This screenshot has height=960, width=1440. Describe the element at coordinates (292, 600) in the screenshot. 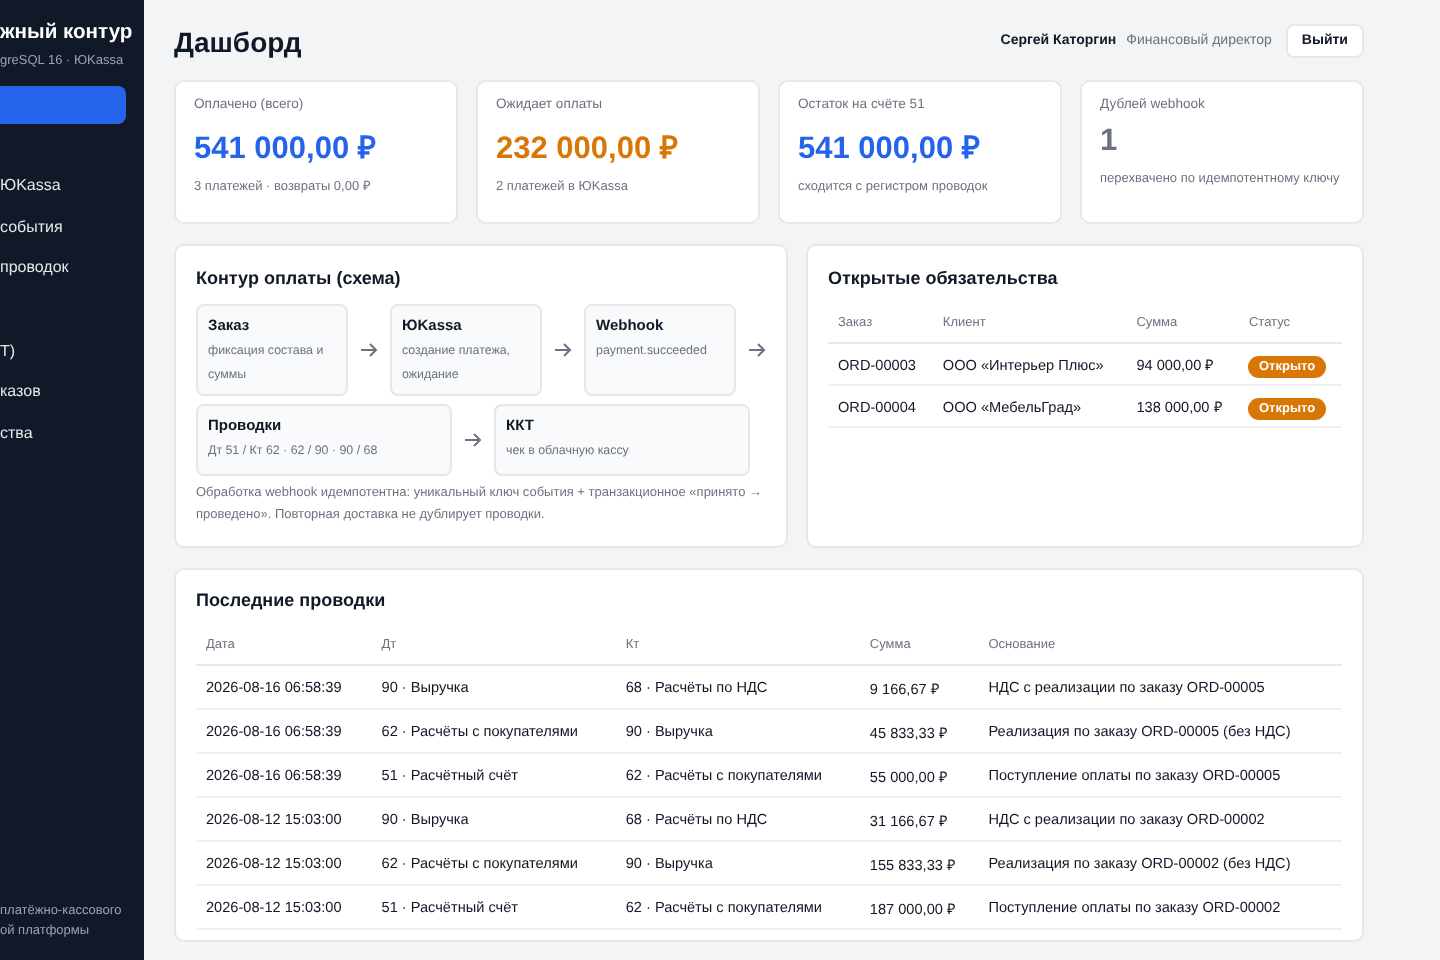

I see `card-title: Последние проводки` at that location.